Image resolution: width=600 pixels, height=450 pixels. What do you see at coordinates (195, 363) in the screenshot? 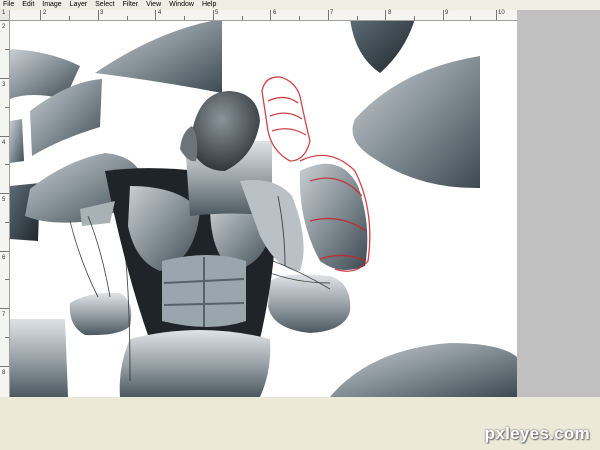
I see `pelvis-plate` at bounding box center [195, 363].